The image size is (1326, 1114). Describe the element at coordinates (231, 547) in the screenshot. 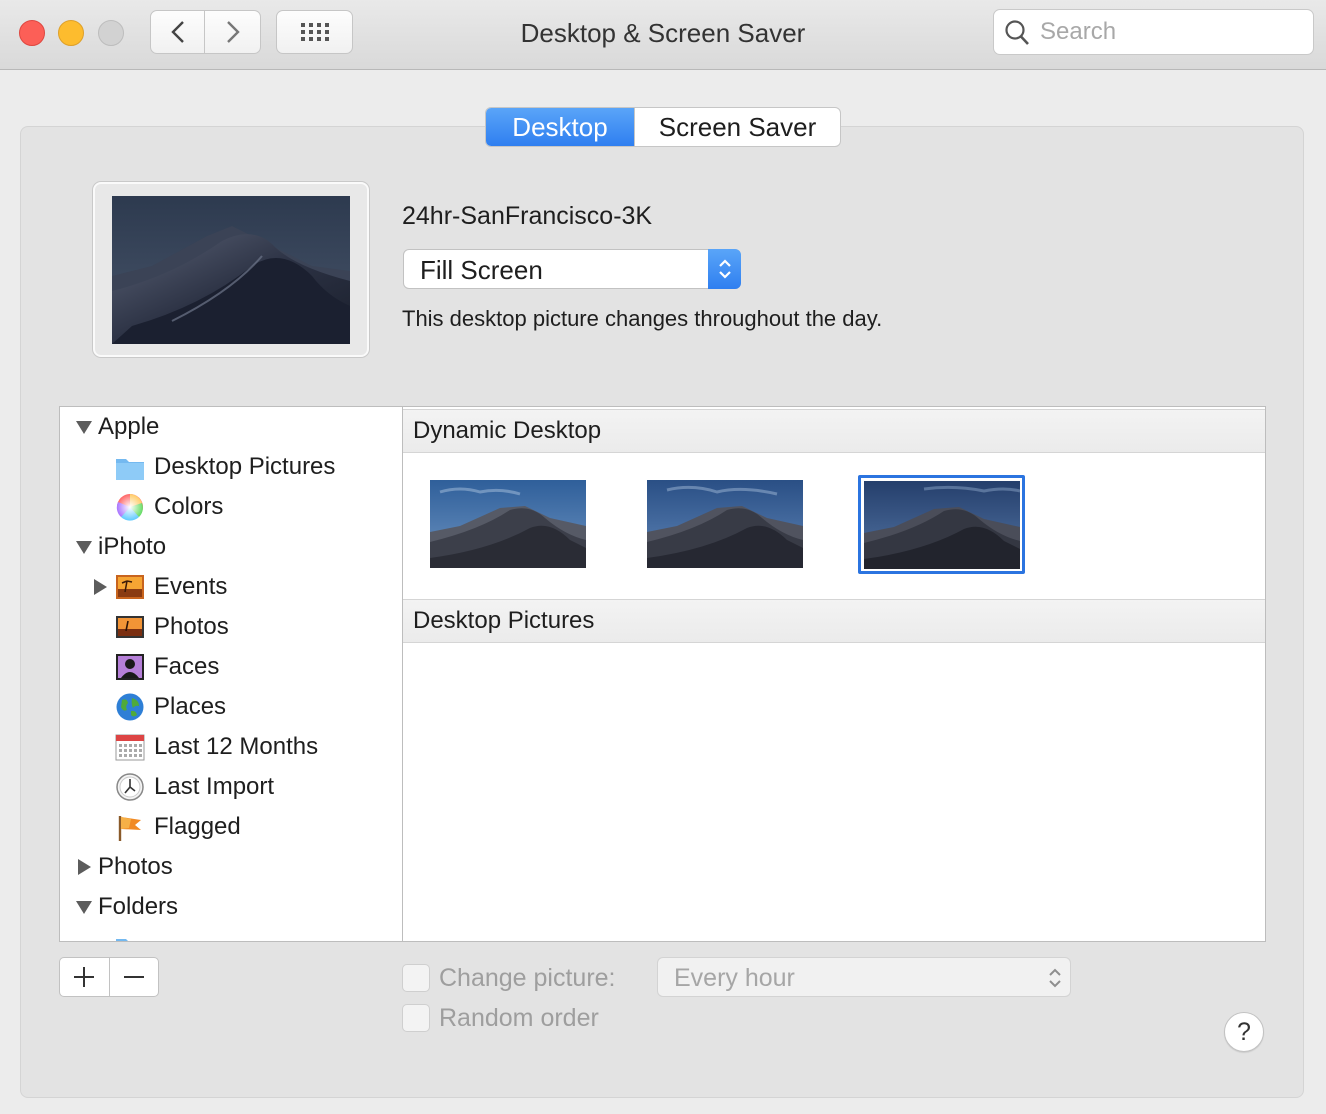

I see `source-group-iphoto: iPhoto` at that location.